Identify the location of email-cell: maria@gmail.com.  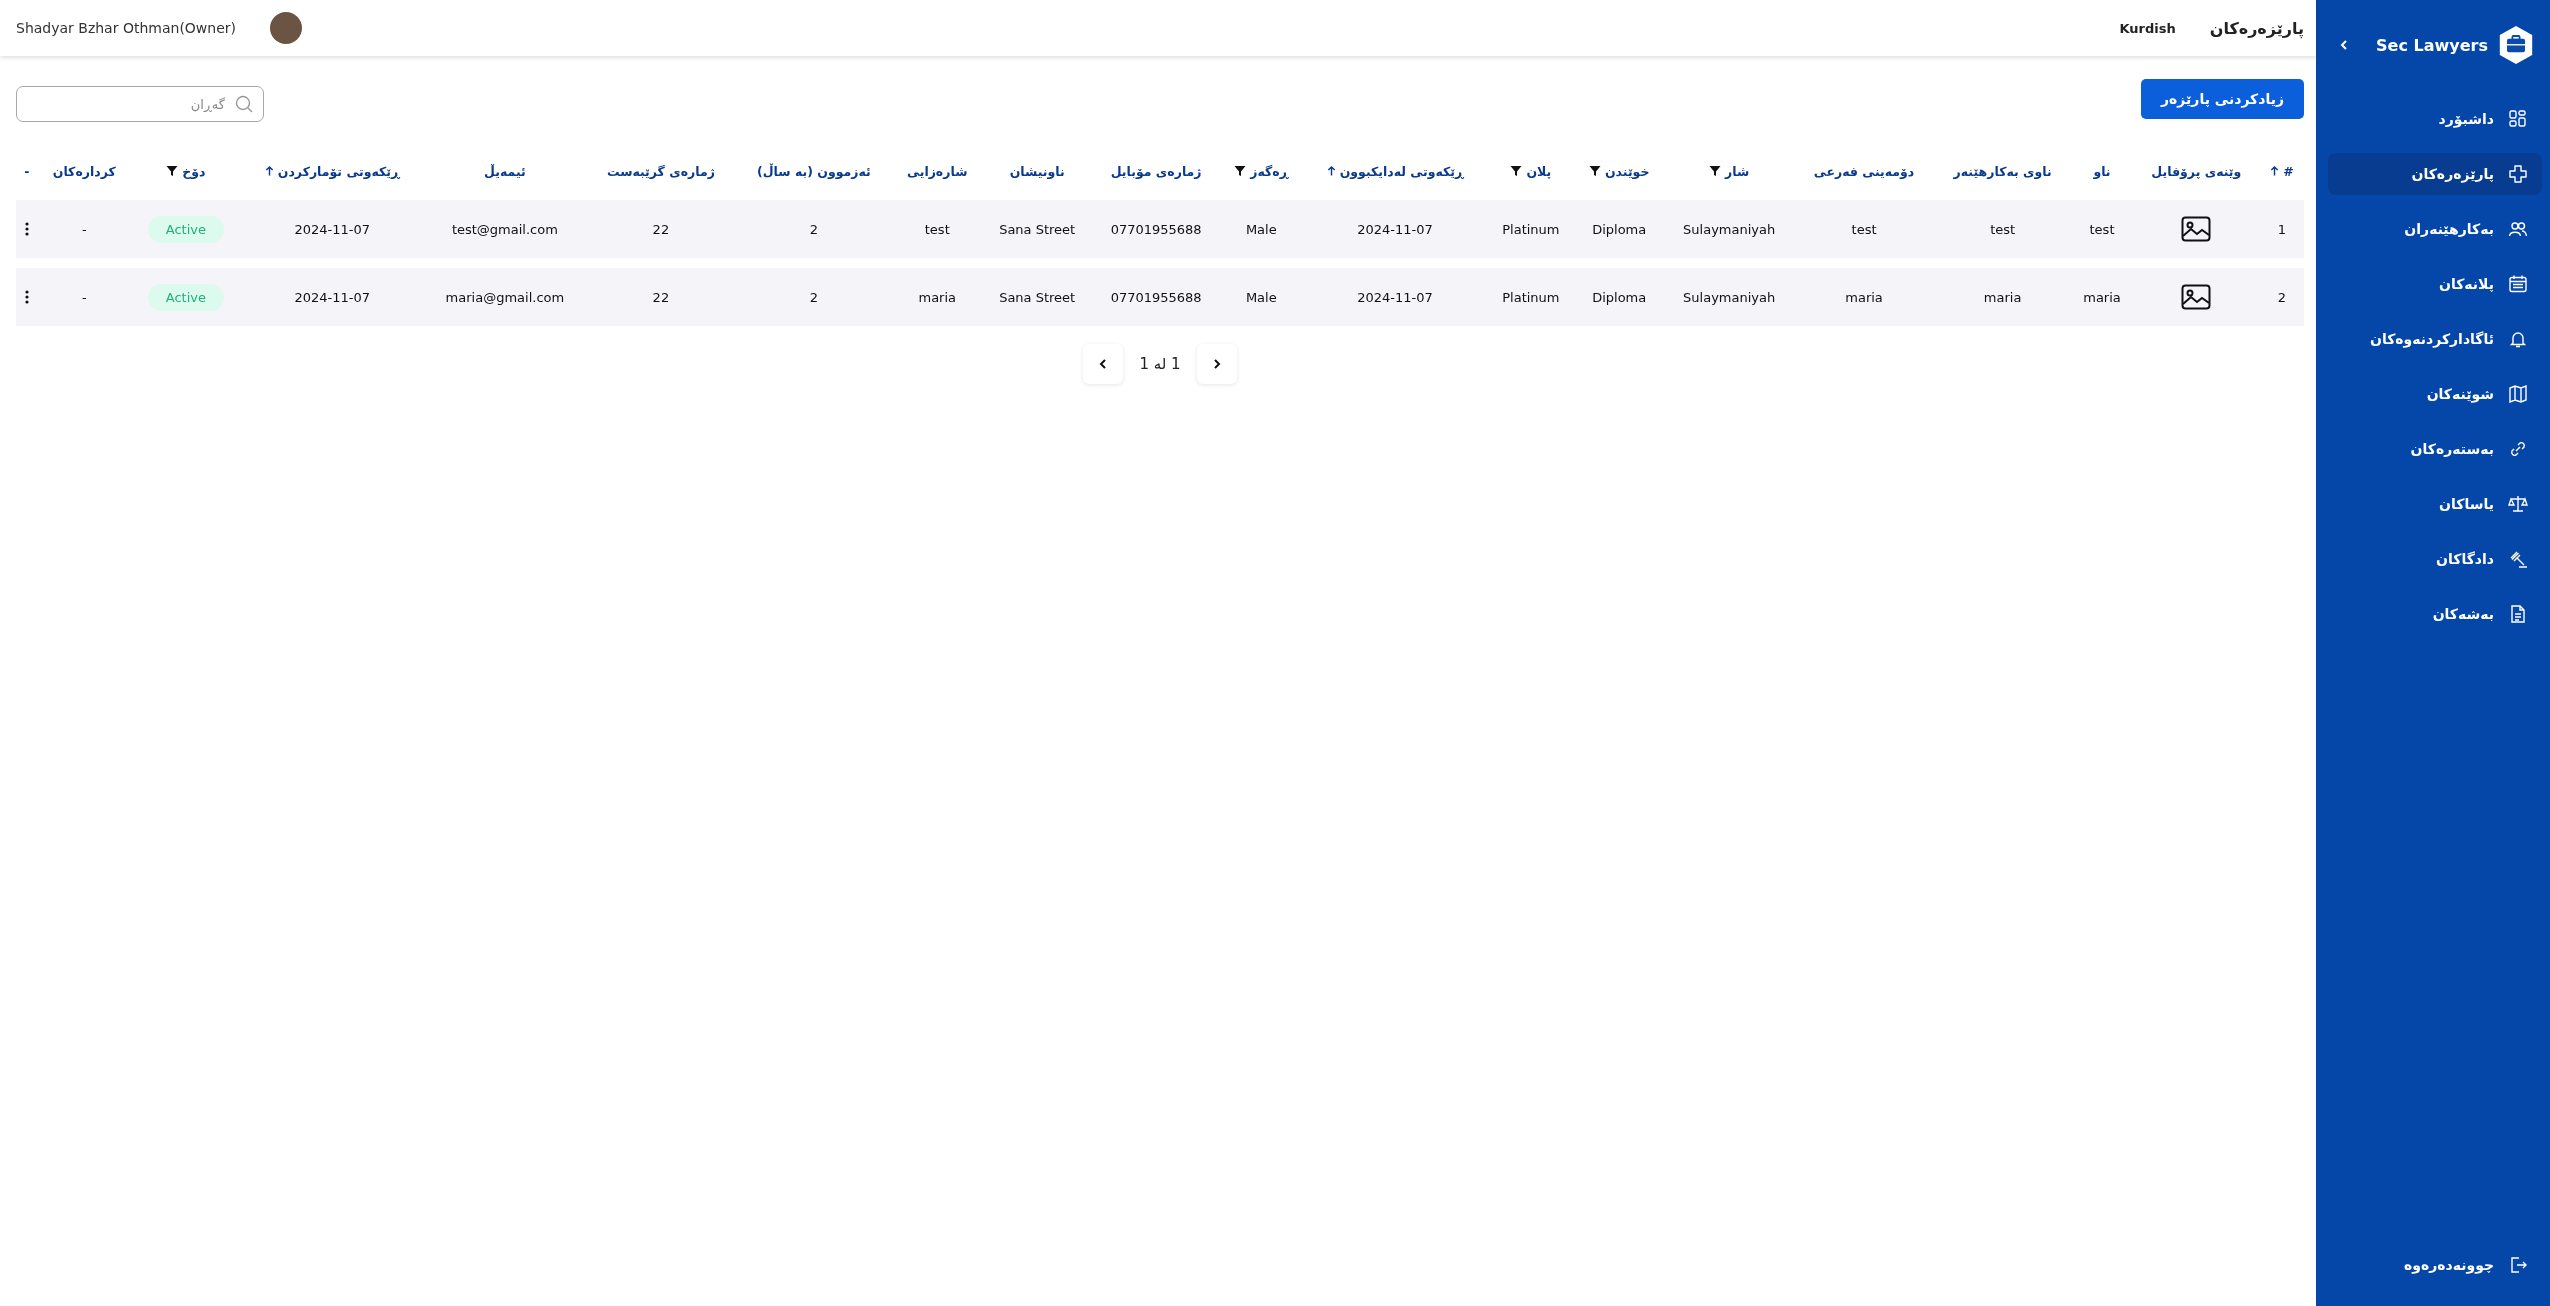
(505, 297).